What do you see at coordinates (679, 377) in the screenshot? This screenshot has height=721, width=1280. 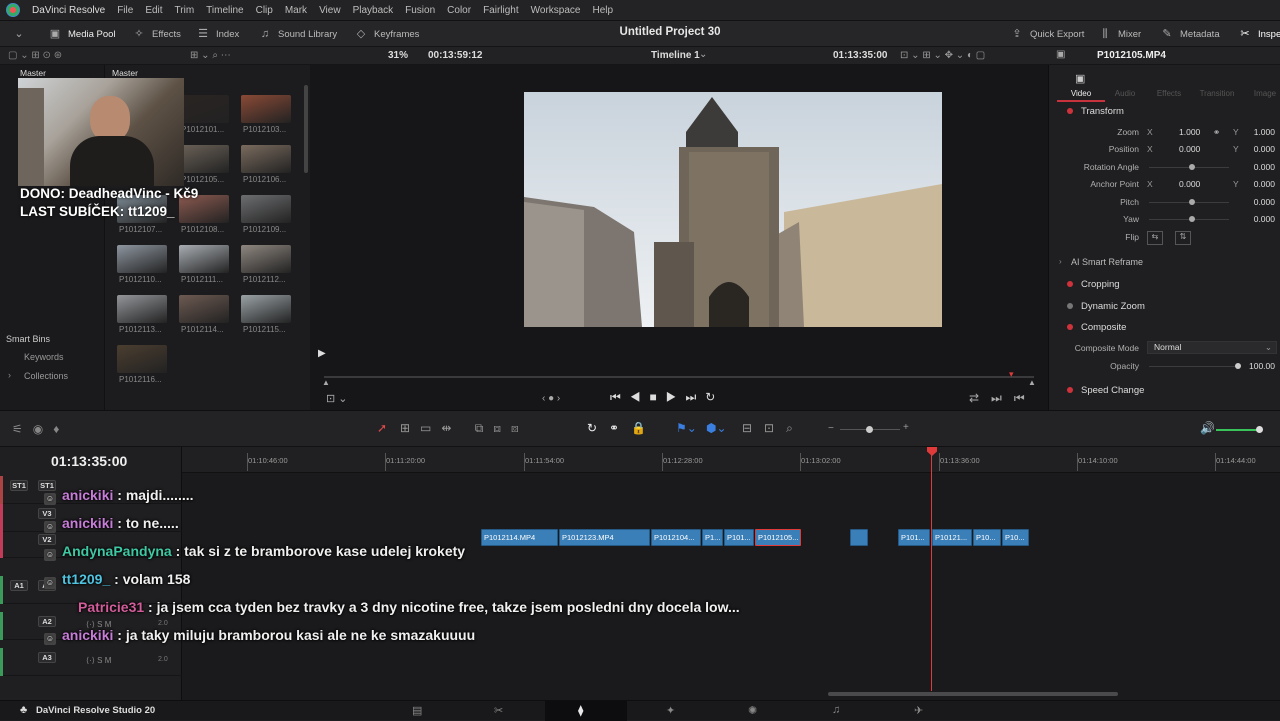 I see `scrub-bar` at bounding box center [679, 377].